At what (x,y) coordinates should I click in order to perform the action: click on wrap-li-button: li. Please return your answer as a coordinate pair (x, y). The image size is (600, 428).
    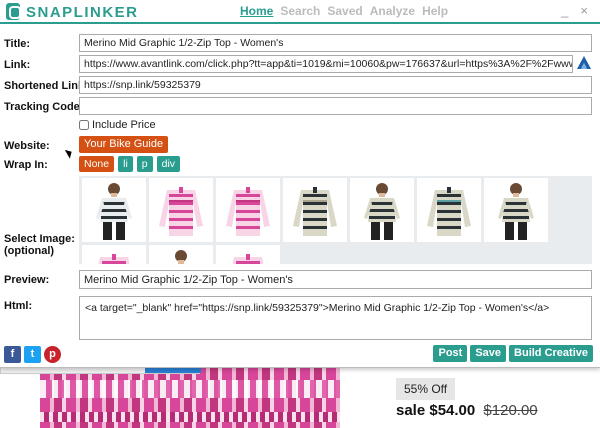
    Looking at the image, I should click on (125, 164).